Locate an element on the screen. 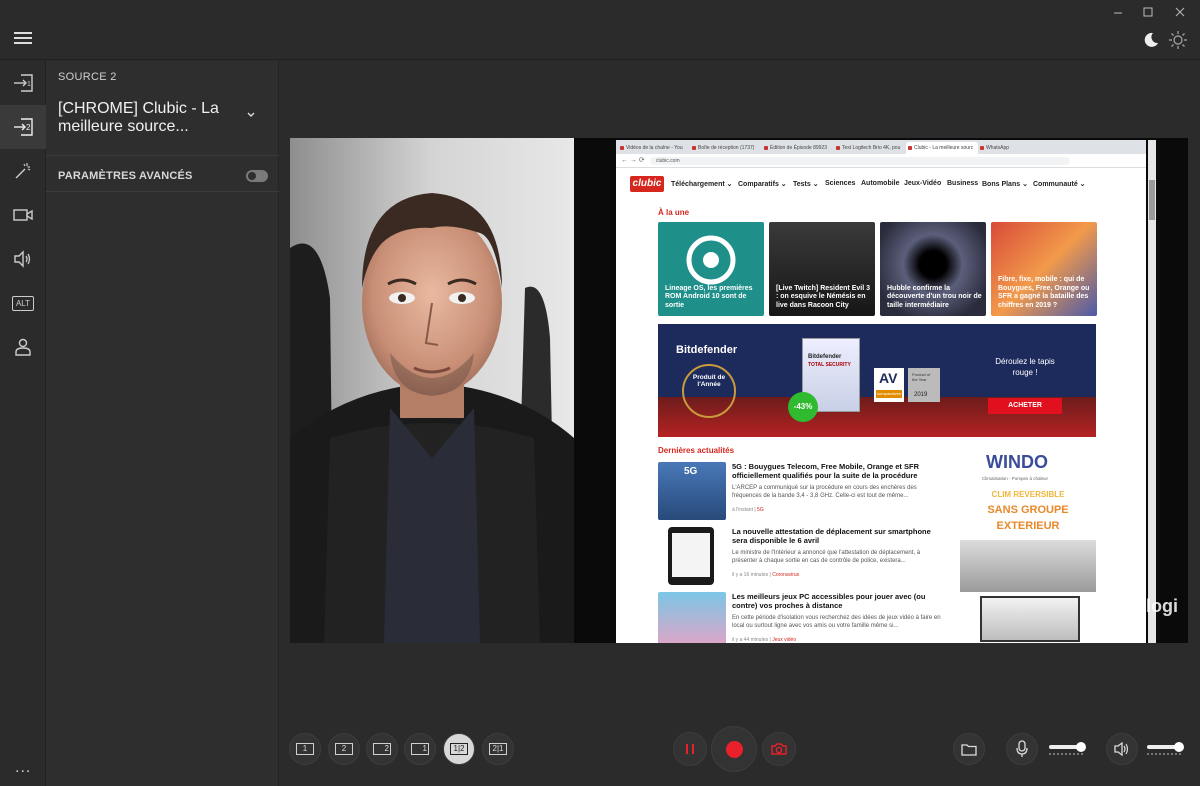 The image size is (1200, 786). windo-sub: Climatisation - Pompes à chaleur is located at coordinates (1015, 478).